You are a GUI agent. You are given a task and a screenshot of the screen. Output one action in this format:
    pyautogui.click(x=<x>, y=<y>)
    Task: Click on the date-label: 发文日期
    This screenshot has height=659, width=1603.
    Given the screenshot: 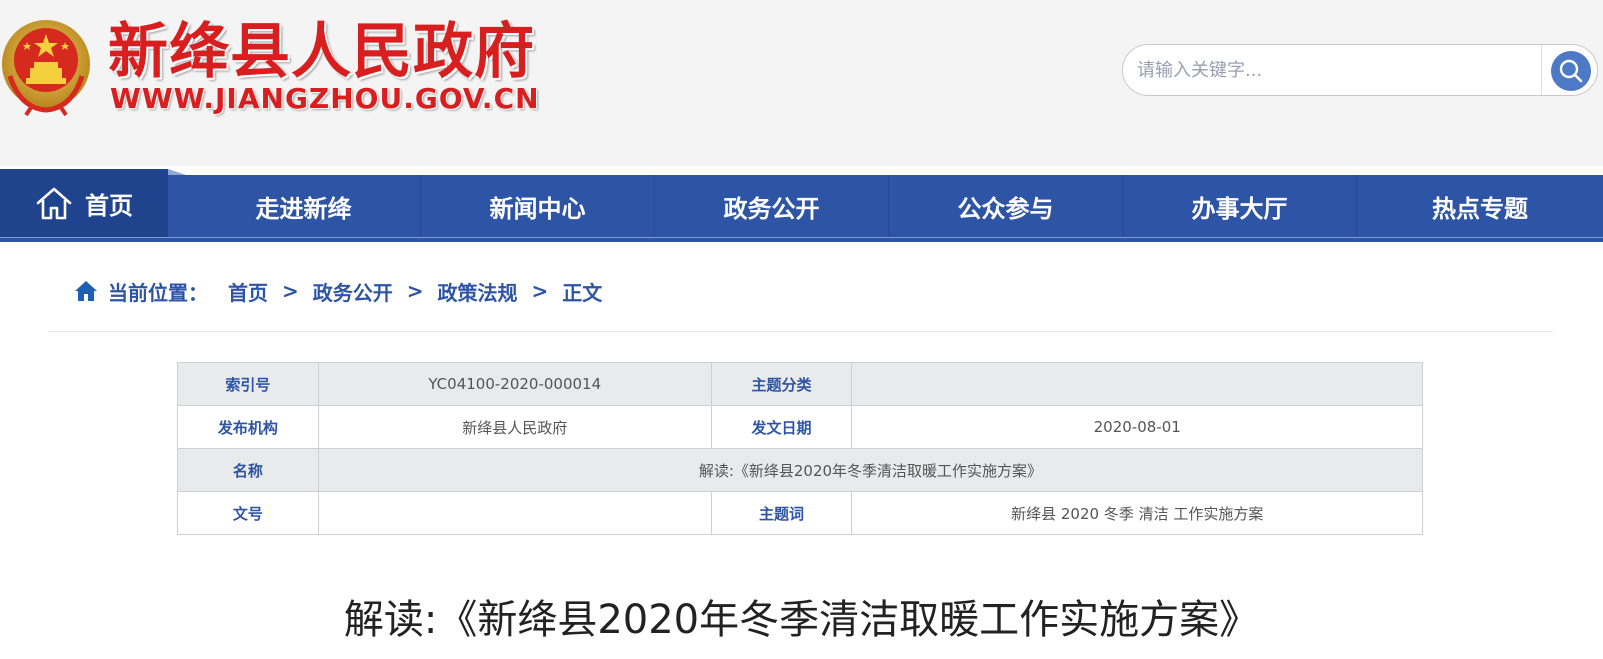 What is the action you would take?
    pyautogui.click(x=781, y=427)
    